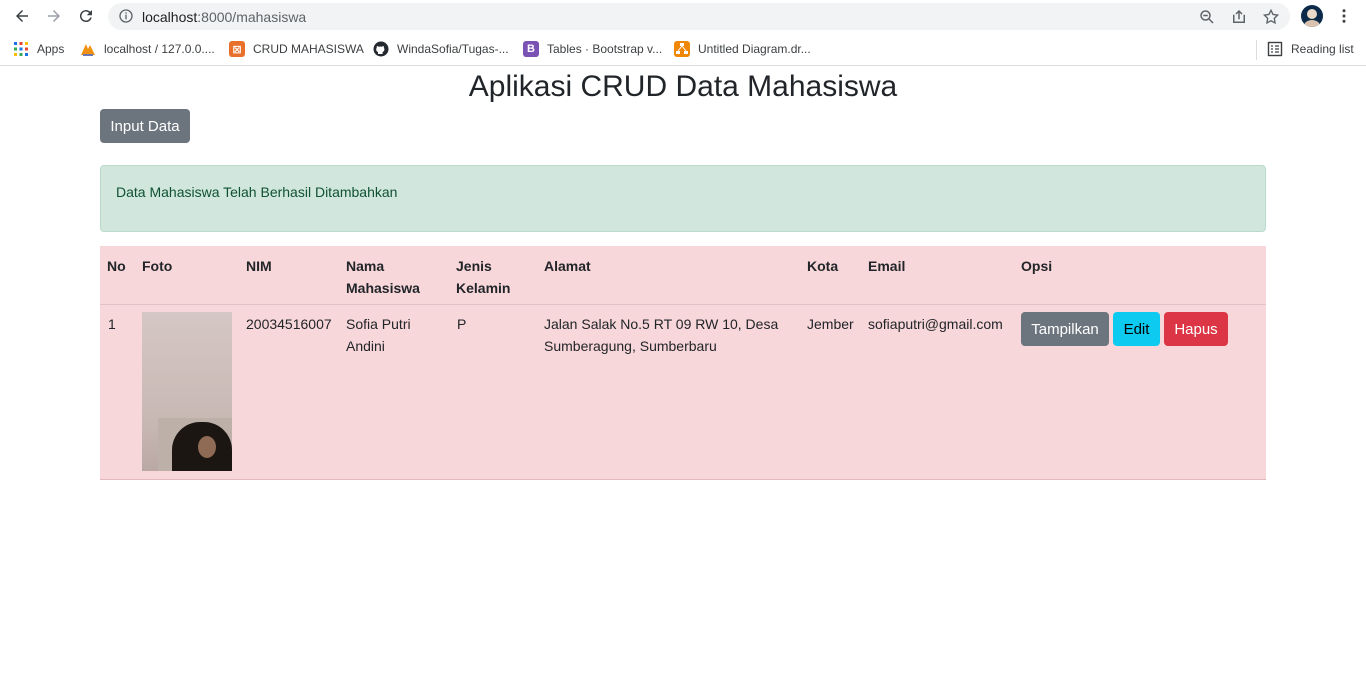  I want to click on header-nama-line2: Mahasiswa, so click(383, 288).